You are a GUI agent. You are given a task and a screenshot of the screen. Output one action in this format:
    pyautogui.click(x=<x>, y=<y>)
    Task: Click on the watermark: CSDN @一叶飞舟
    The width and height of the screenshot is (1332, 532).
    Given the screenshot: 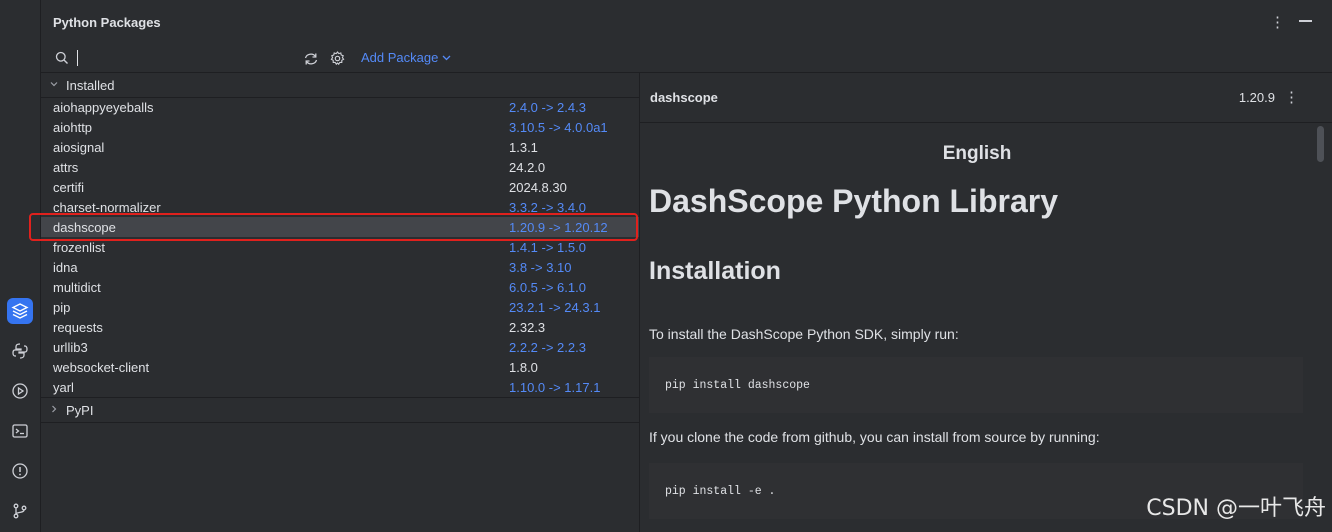 What is the action you would take?
    pyautogui.click(x=1236, y=508)
    